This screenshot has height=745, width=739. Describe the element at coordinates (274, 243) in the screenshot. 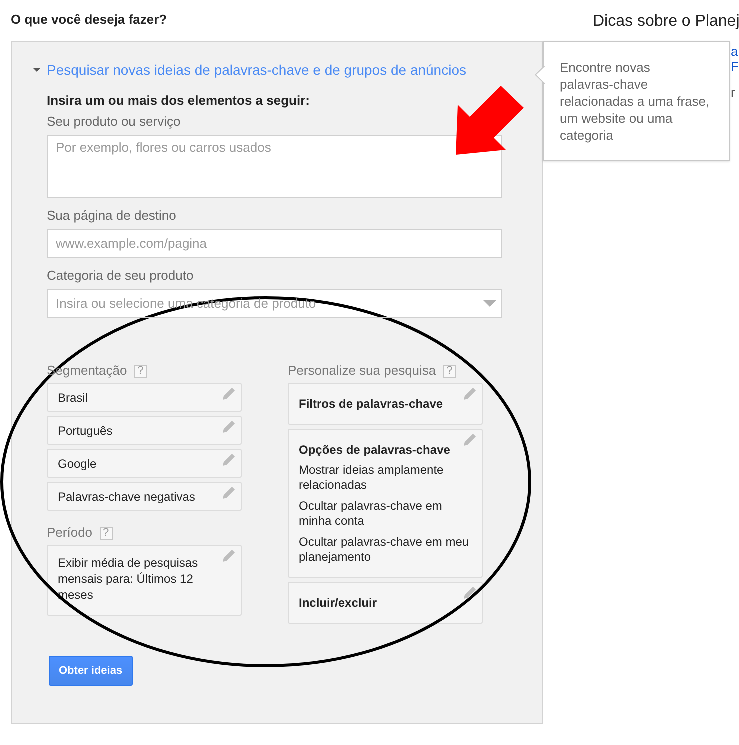

I see `input-field: www.example.com/pagina` at that location.